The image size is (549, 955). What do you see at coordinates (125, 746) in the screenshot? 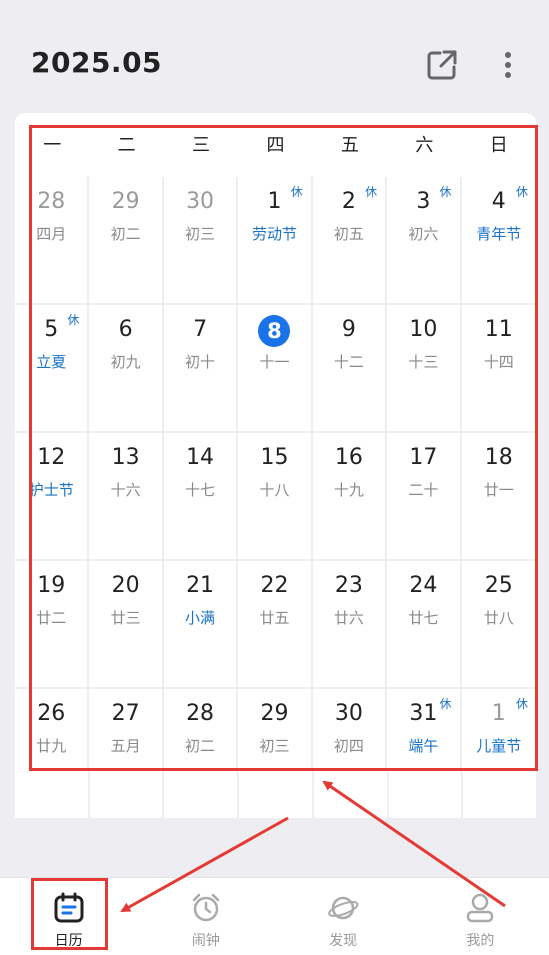
I see `lunar-date: 五月` at bounding box center [125, 746].